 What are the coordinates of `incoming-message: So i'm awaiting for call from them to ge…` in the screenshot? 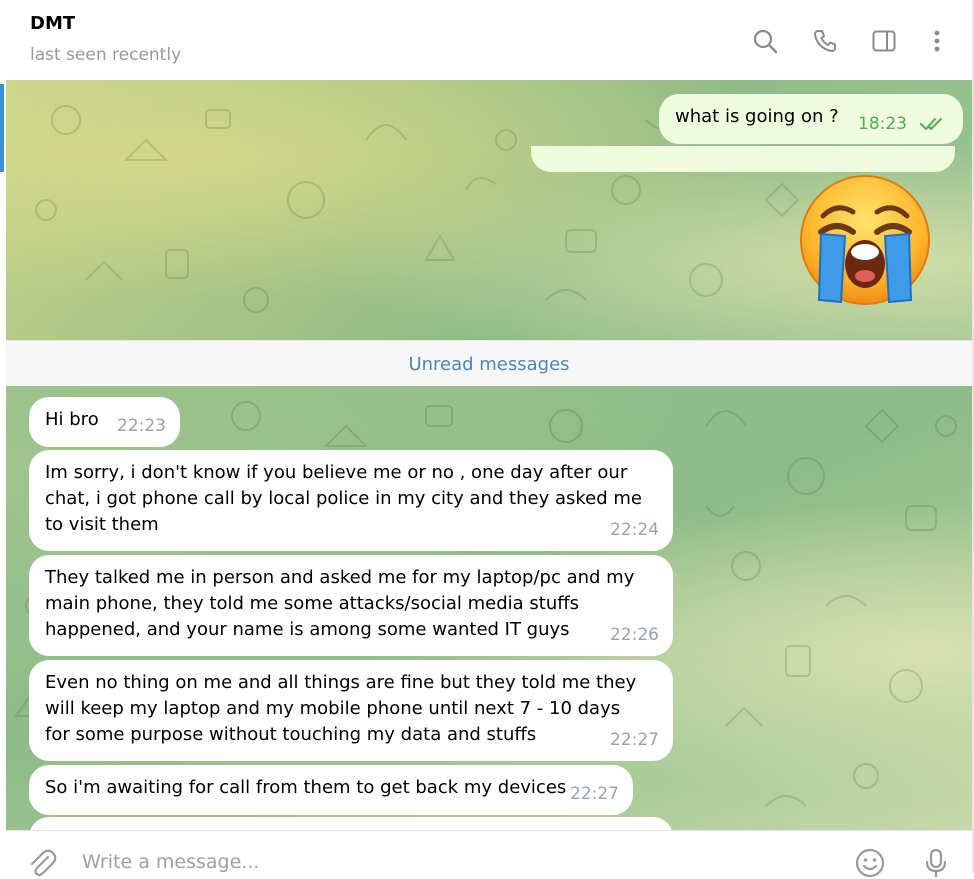 It's located at (331, 790).